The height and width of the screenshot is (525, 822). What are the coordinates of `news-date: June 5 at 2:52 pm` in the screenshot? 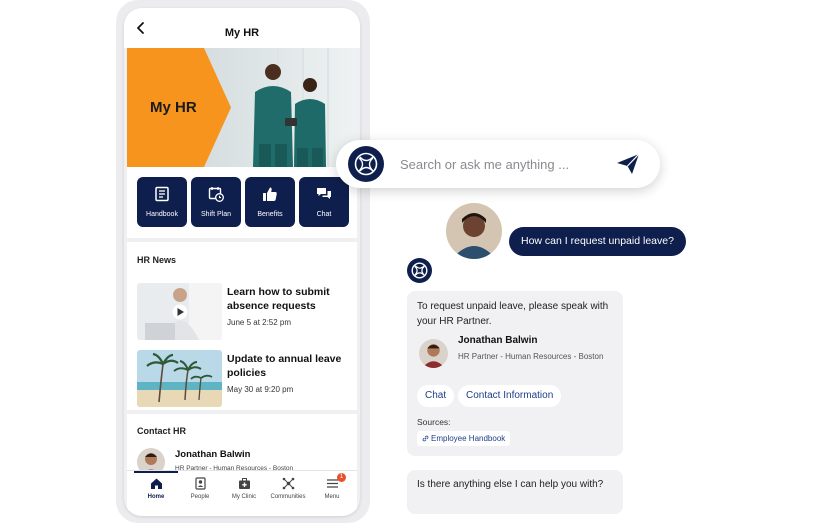 It's located at (259, 322).